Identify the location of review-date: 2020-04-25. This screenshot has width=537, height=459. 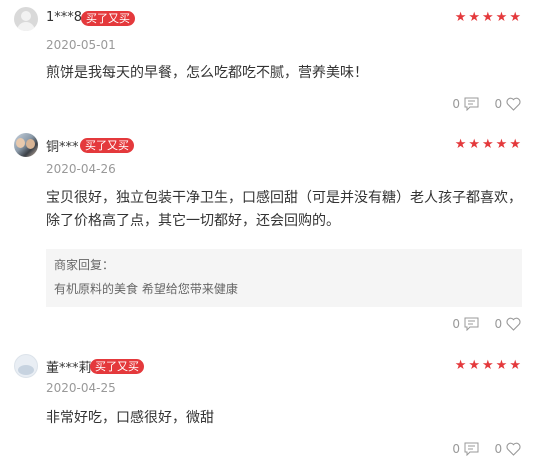
(81, 388).